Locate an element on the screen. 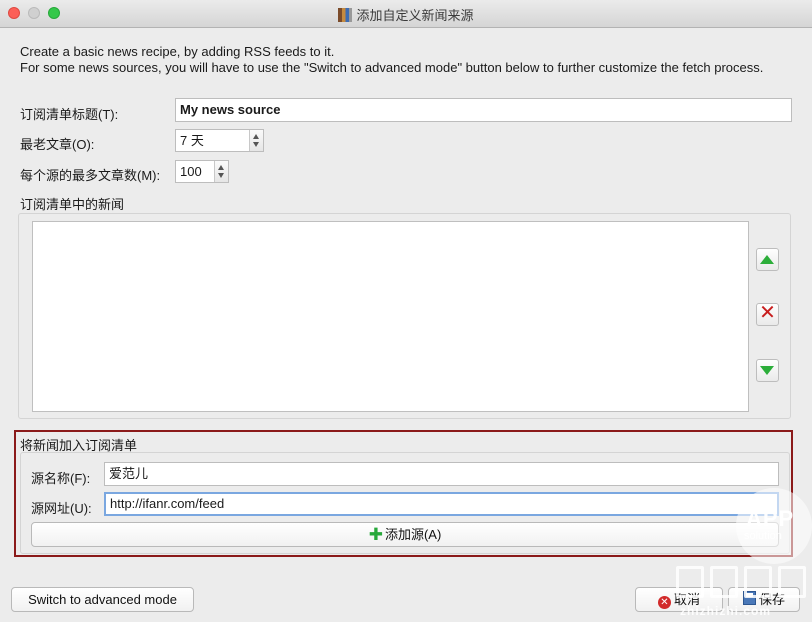 This screenshot has width=812, height=622. move-feed-down-button is located at coordinates (767, 370).